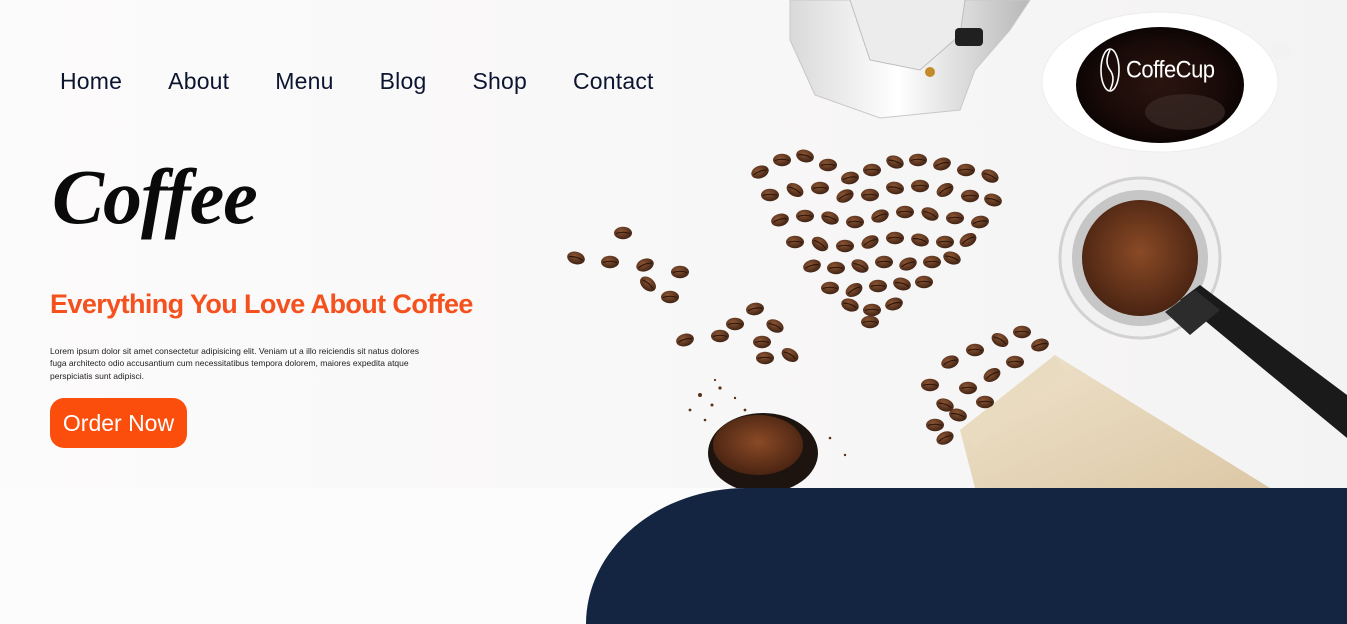 The height and width of the screenshot is (624, 1347). I want to click on coffee-bean-icon, so click(1110, 70).